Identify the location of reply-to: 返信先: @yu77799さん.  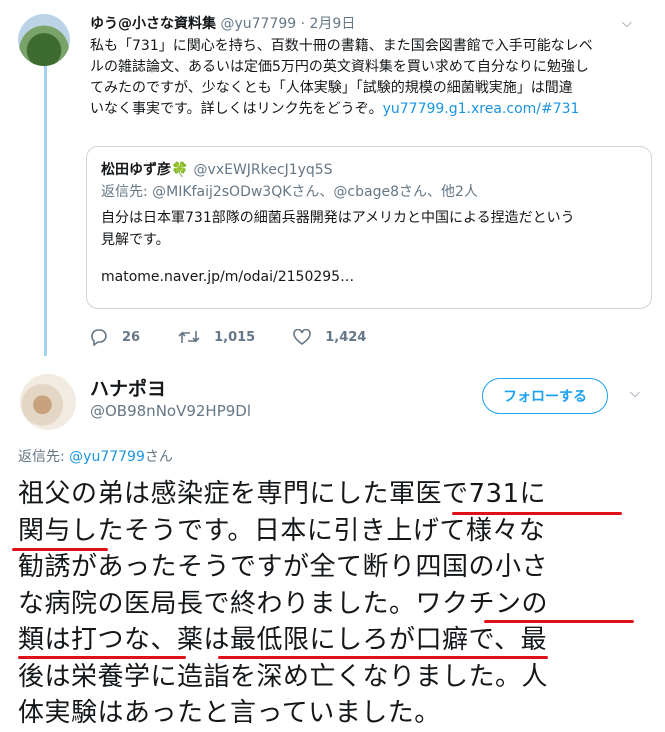
(95, 457).